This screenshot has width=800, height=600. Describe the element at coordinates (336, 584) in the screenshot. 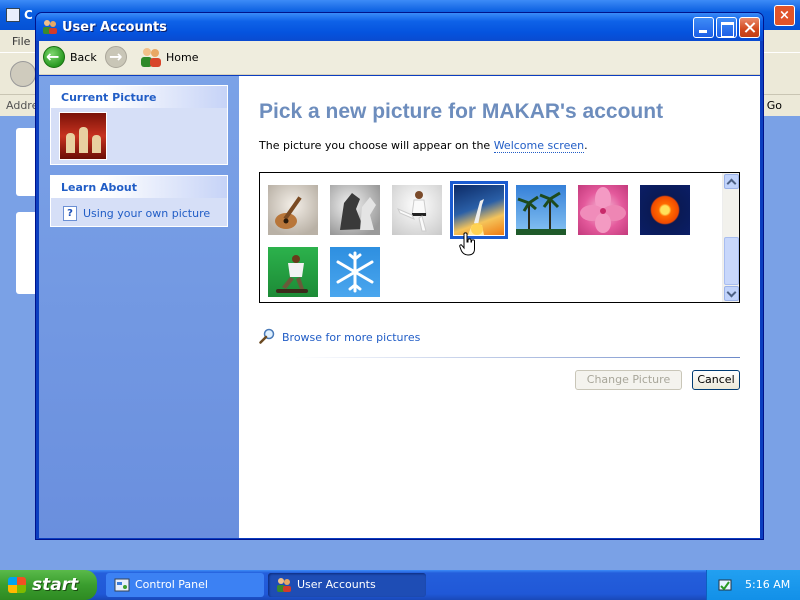

I see `taskbar-item-label: User Accounts` at that location.